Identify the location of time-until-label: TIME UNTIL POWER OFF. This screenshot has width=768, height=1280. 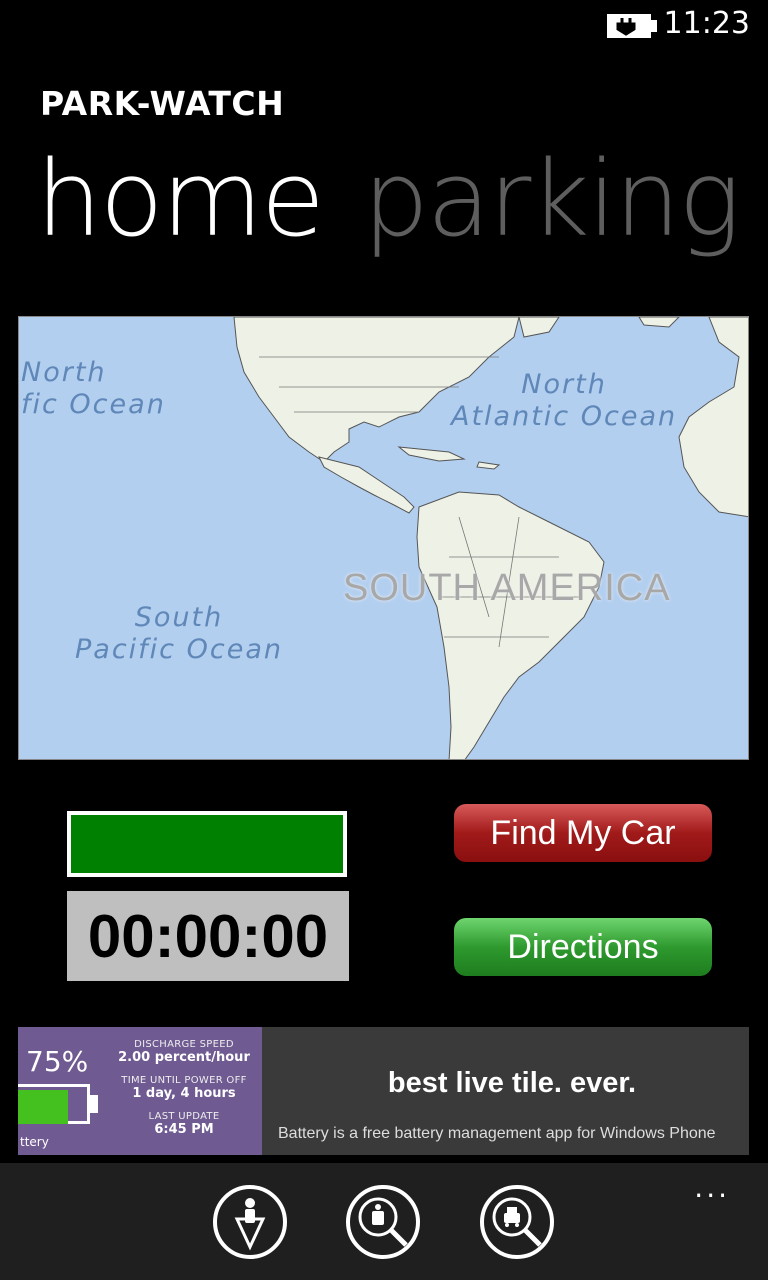
(184, 1080).